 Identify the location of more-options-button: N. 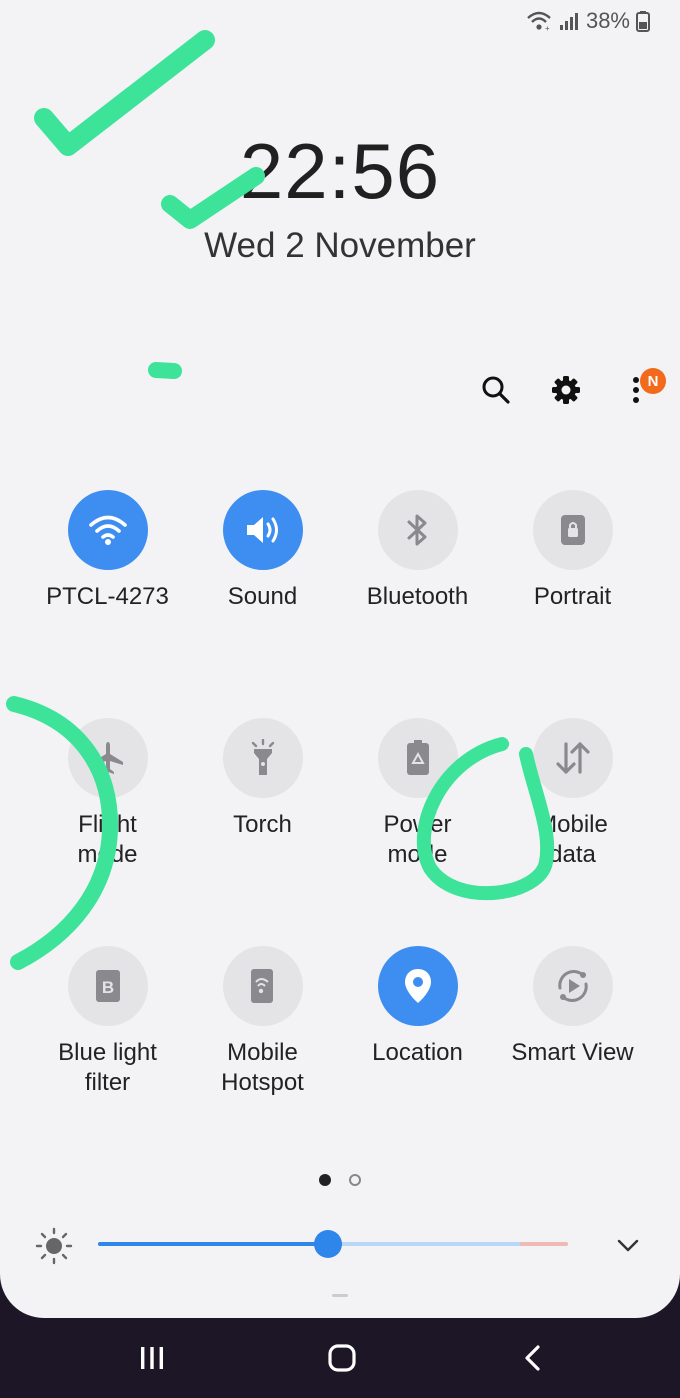
(641, 389).